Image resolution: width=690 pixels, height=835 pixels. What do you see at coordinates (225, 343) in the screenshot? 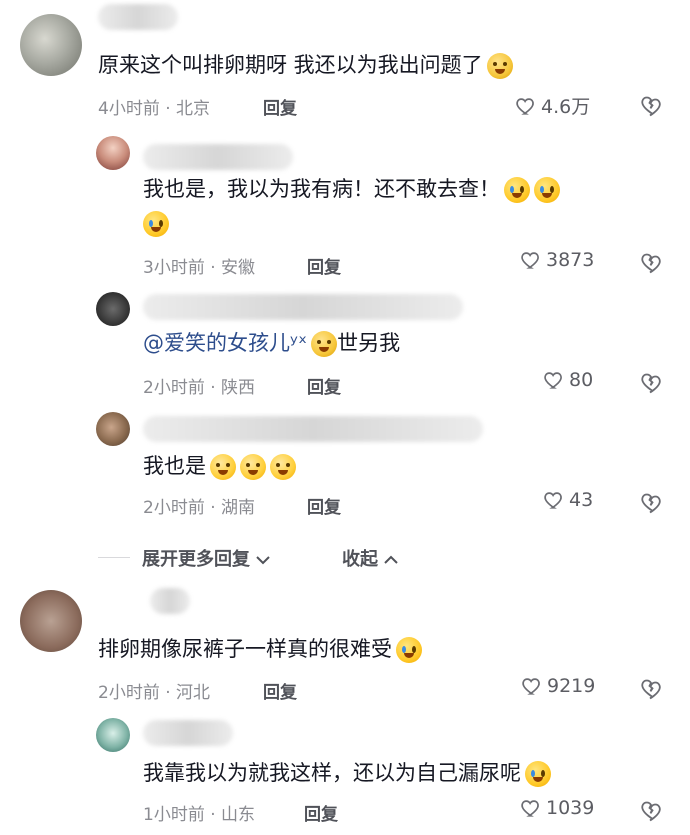
I see `mention-link: @爱笑的女孩儿ʸˣ` at bounding box center [225, 343].